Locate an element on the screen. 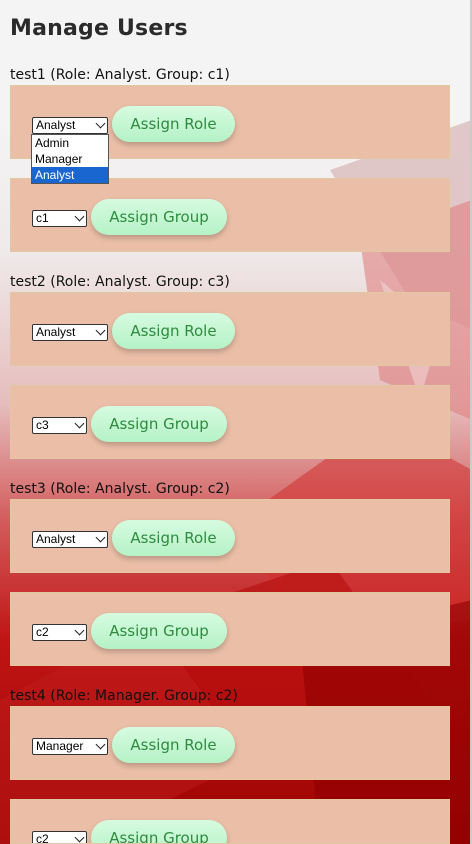  user-label-test2: test2 (Role: Analyst. Group: c3) is located at coordinates (120, 282).